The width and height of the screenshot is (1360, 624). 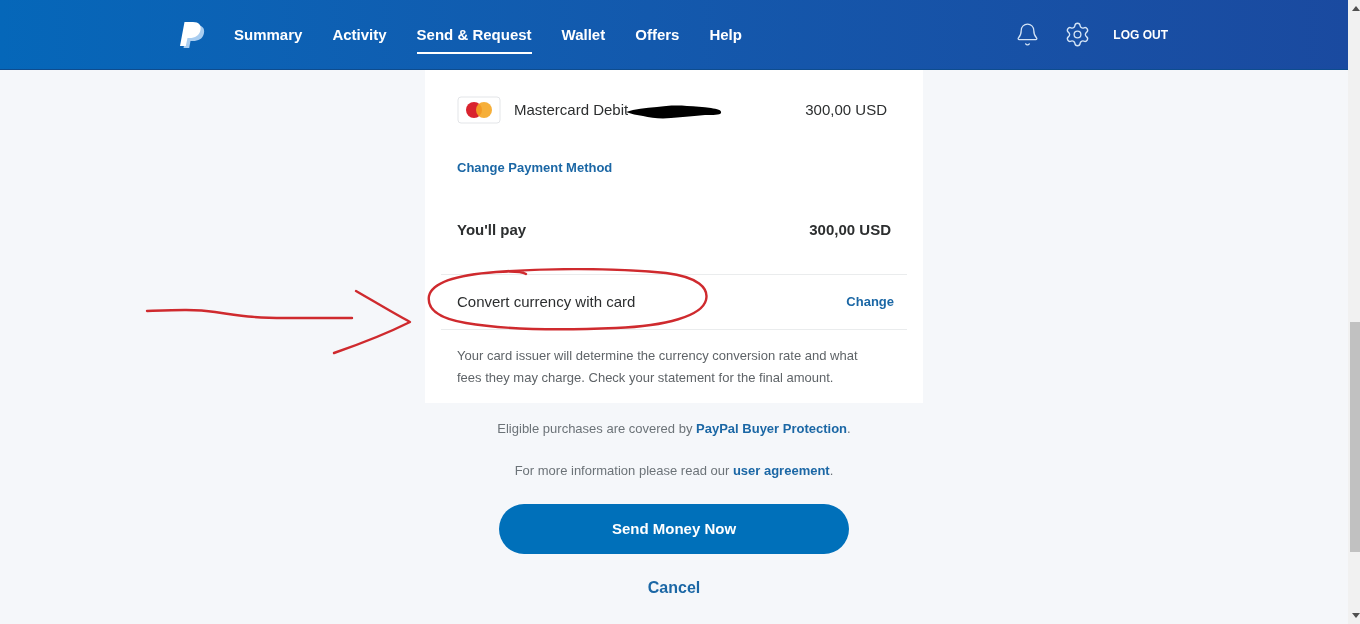 What do you see at coordinates (1355, 8) in the screenshot?
I see `scroll-up-icon` at bounding box center [1355, 8].